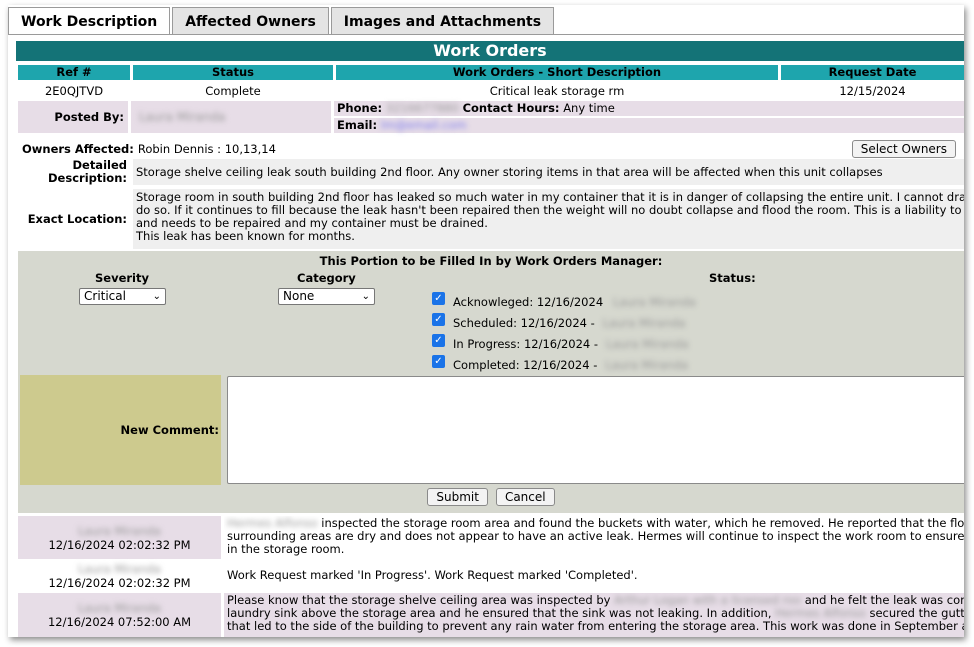  I want to click on exact-location-label: Exact Location:, so click(77, 218).